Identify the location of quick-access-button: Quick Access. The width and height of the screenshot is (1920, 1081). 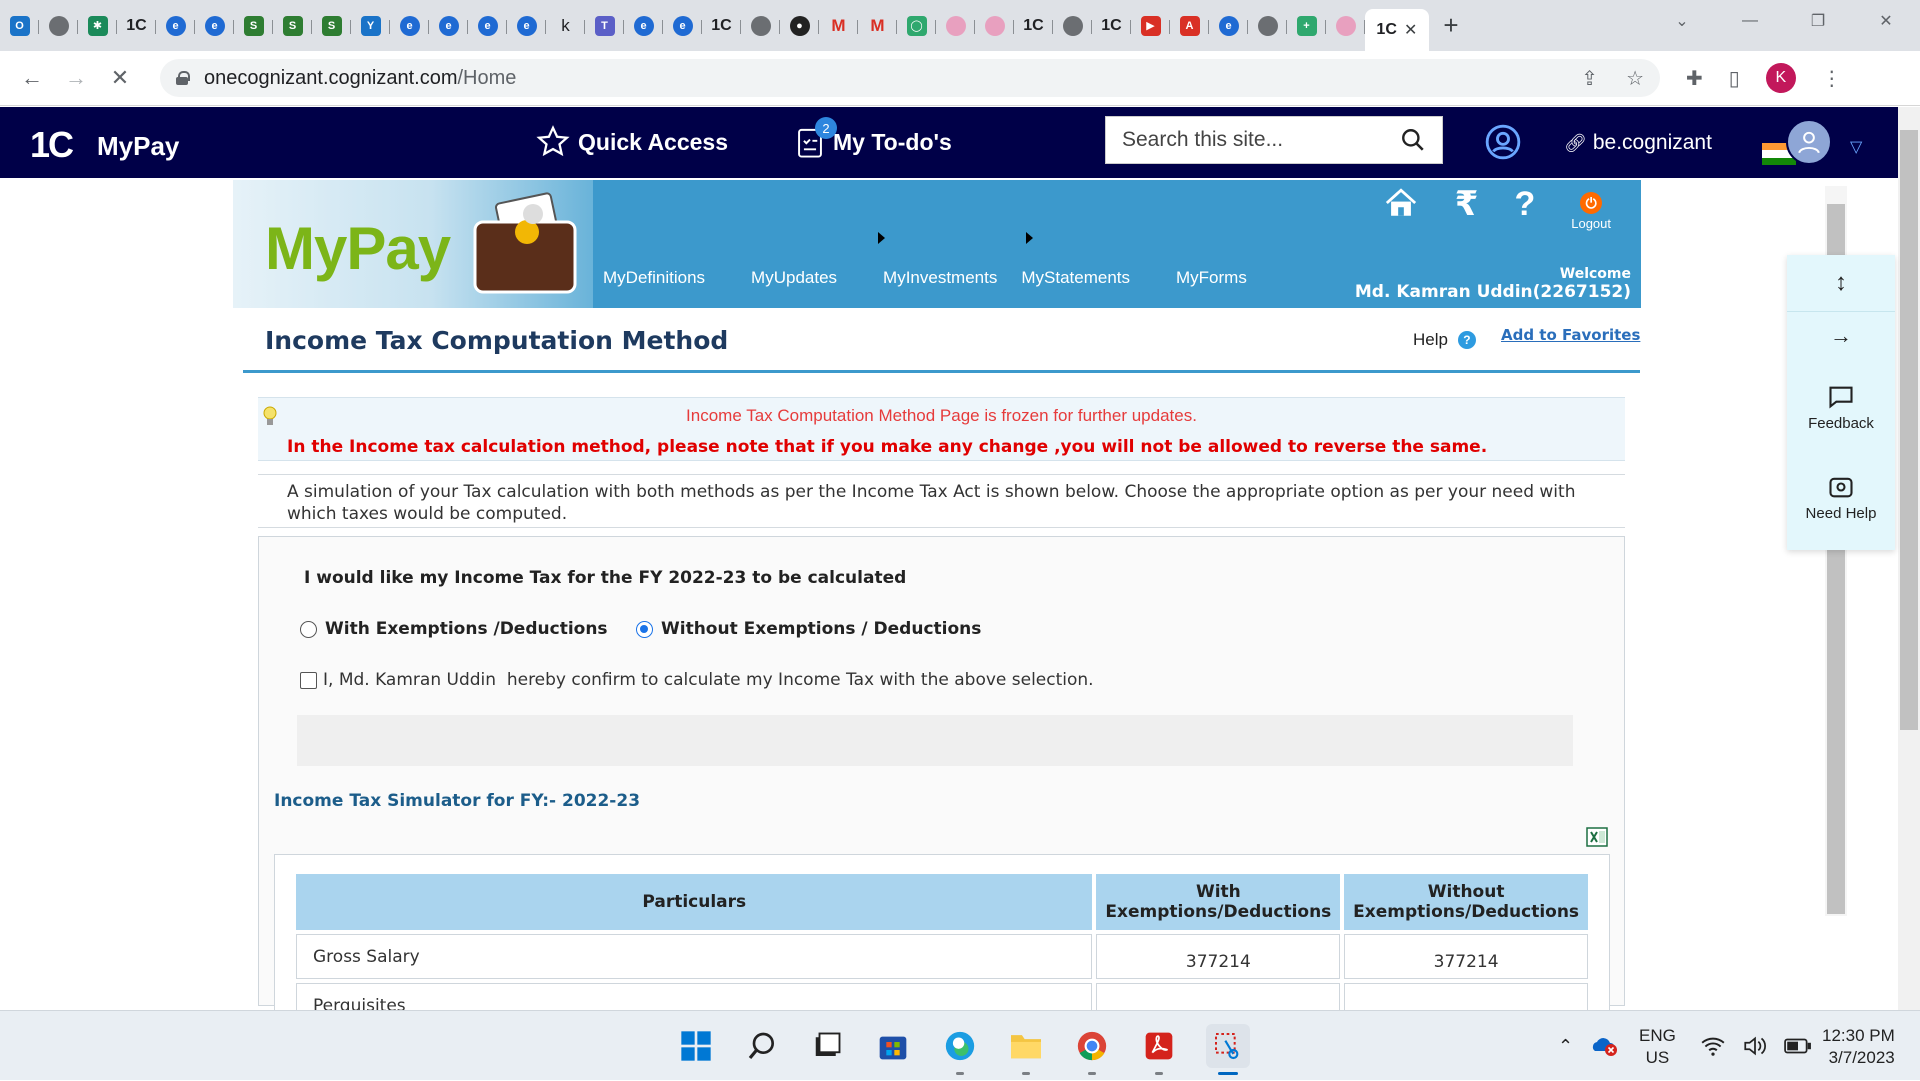
(632, 142).